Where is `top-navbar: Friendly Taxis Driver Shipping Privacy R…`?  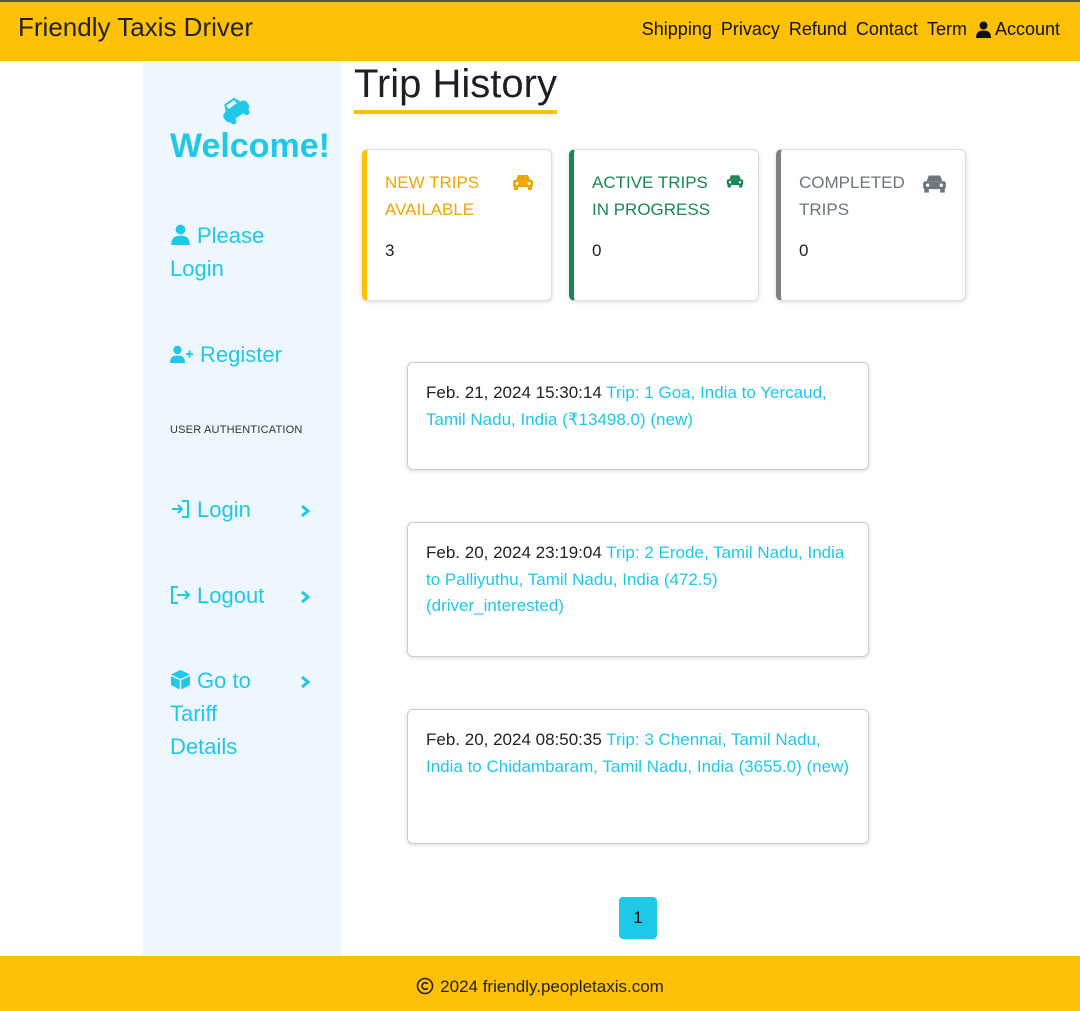 top-navbar: Friendly Taxis Driver Shipping Privacy R… is located at coordinates (540, 30).